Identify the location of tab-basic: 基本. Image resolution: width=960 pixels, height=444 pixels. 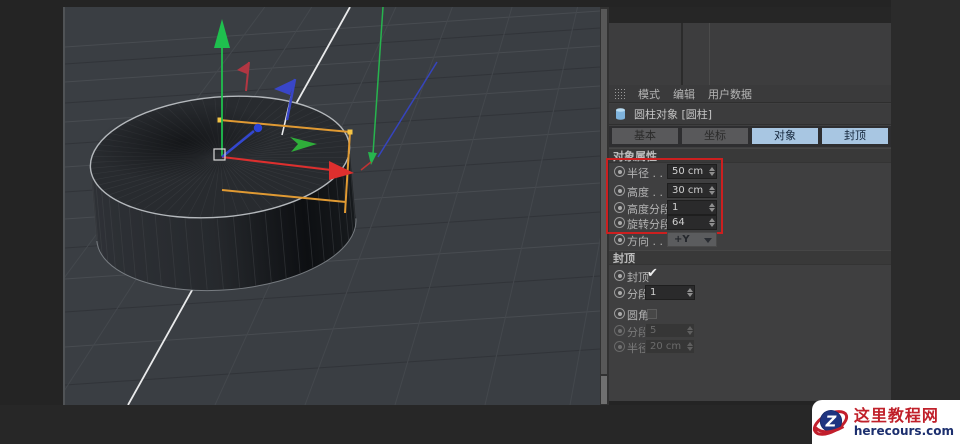
(645, 136).